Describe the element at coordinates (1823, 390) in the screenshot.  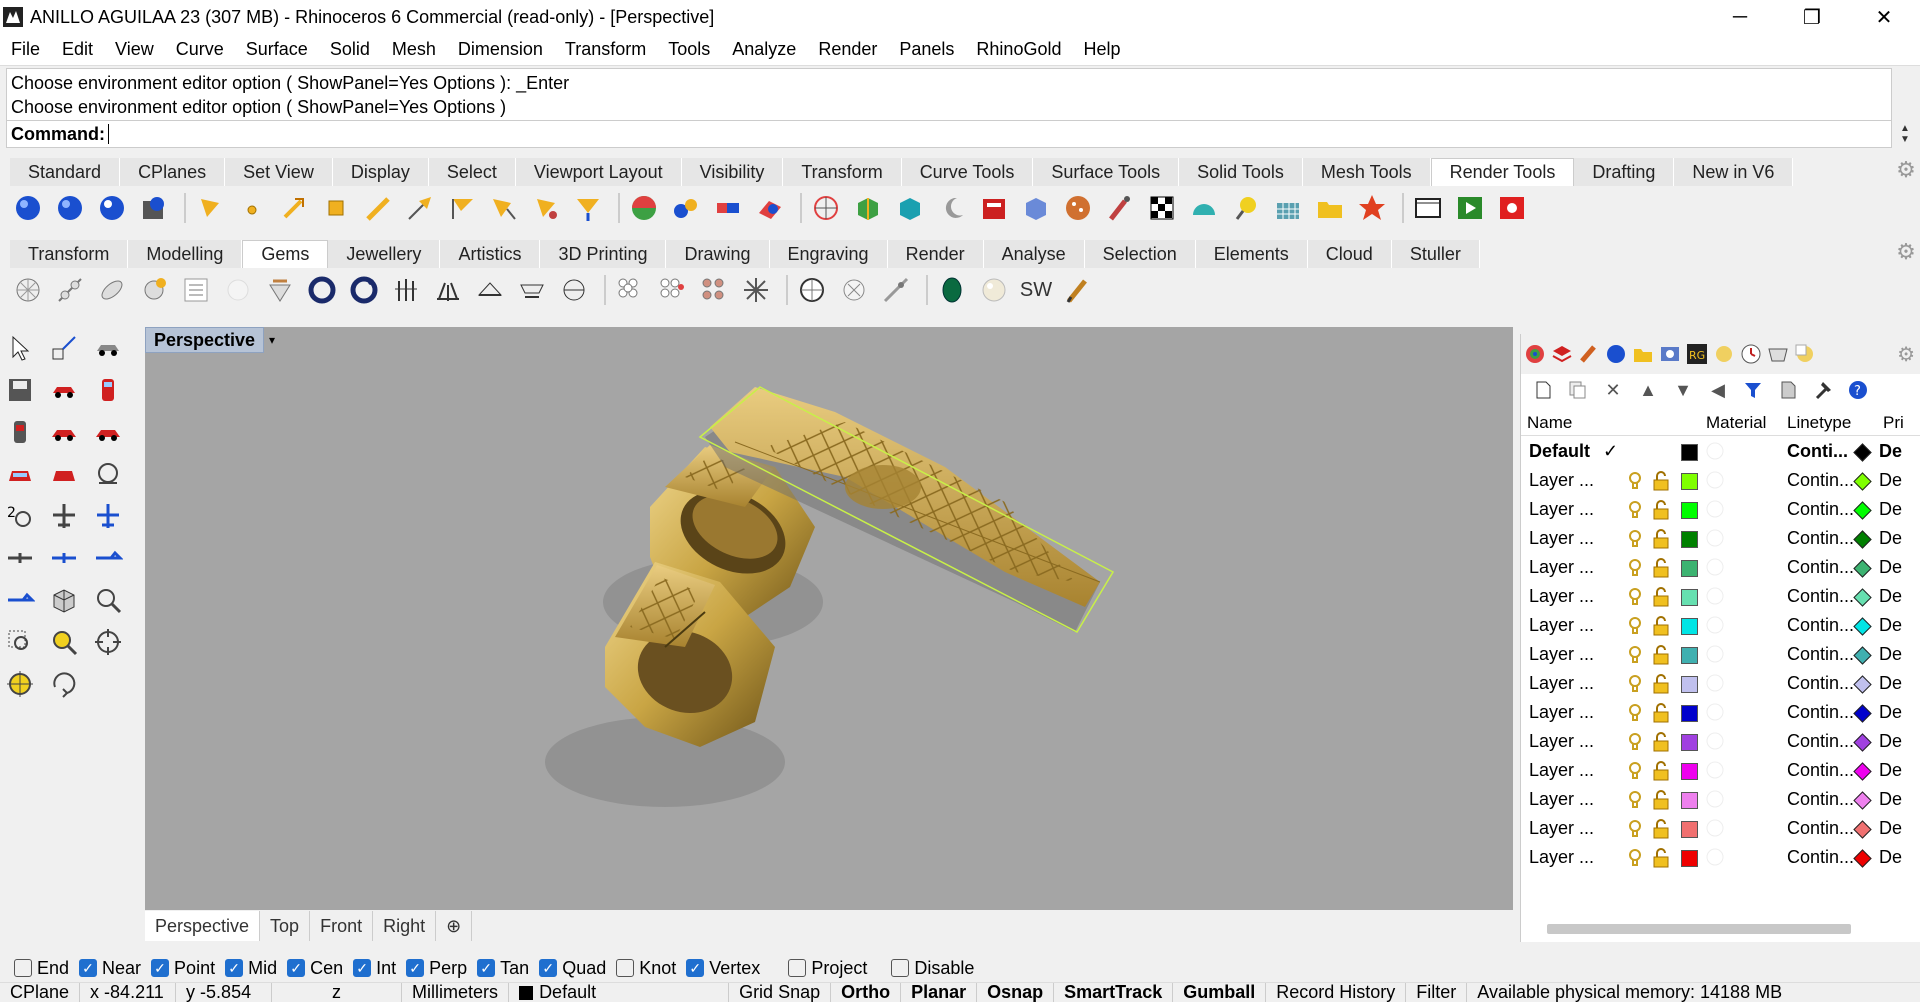
I see `tools-icon` at that location.